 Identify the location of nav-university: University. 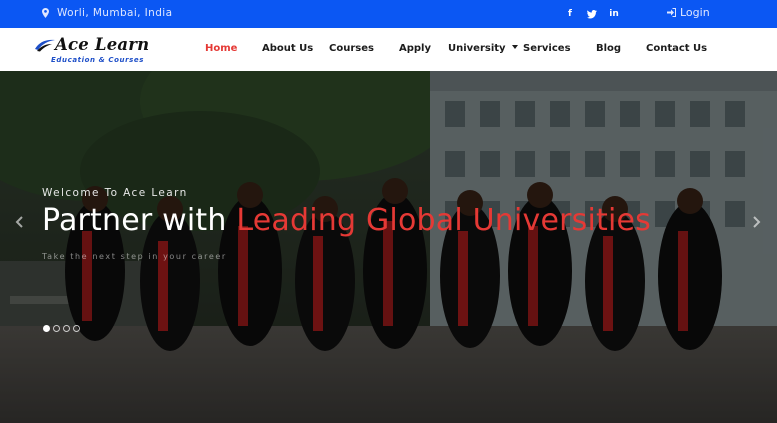
(483, 48).